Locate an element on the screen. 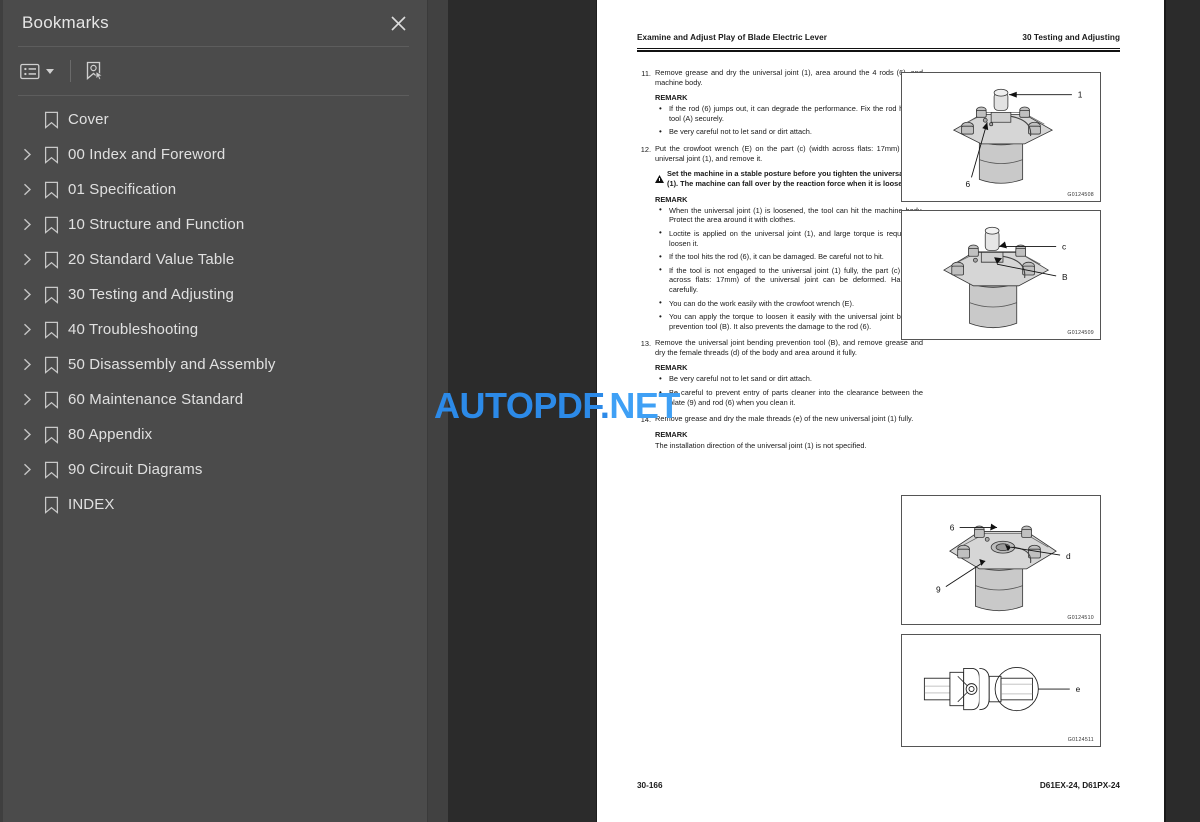  bookmark-item: INDEX is located at coordinates (213, 504).